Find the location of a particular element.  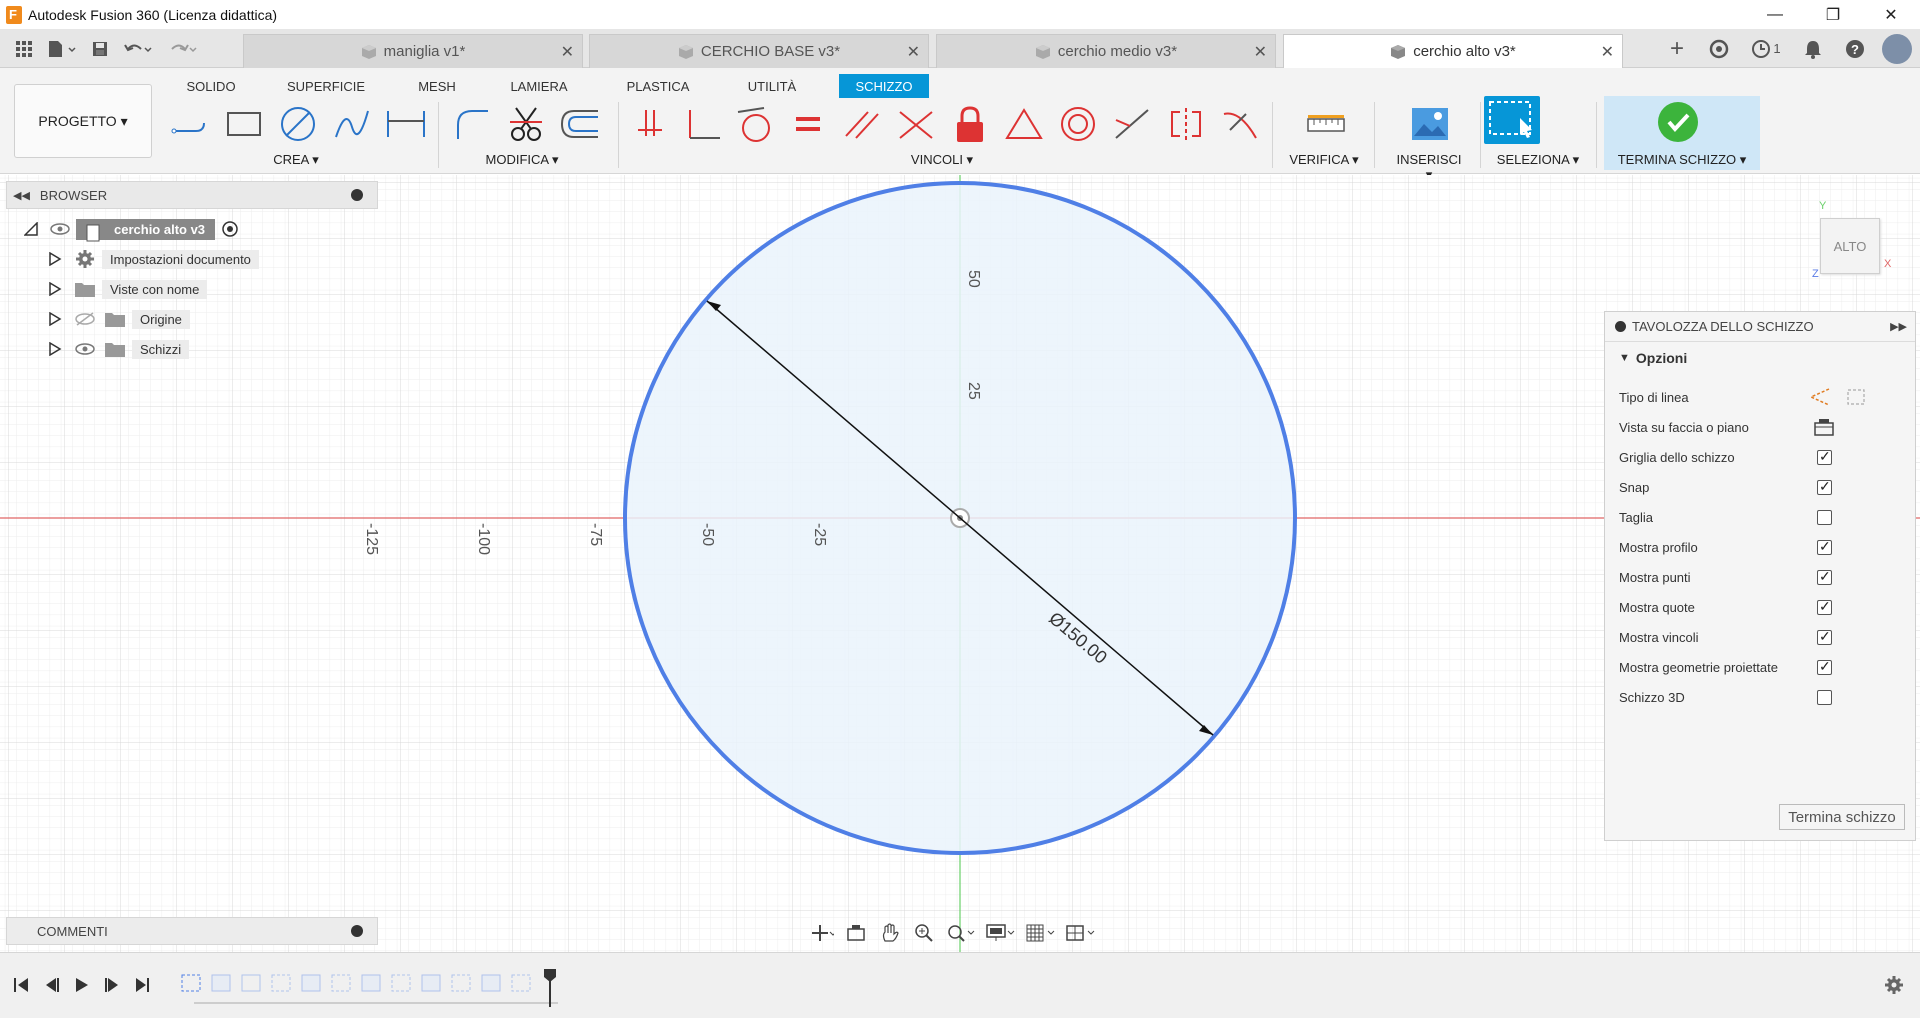

tab-maniglia: maniglia v1* ✕ is located at coordinates (413, 51).